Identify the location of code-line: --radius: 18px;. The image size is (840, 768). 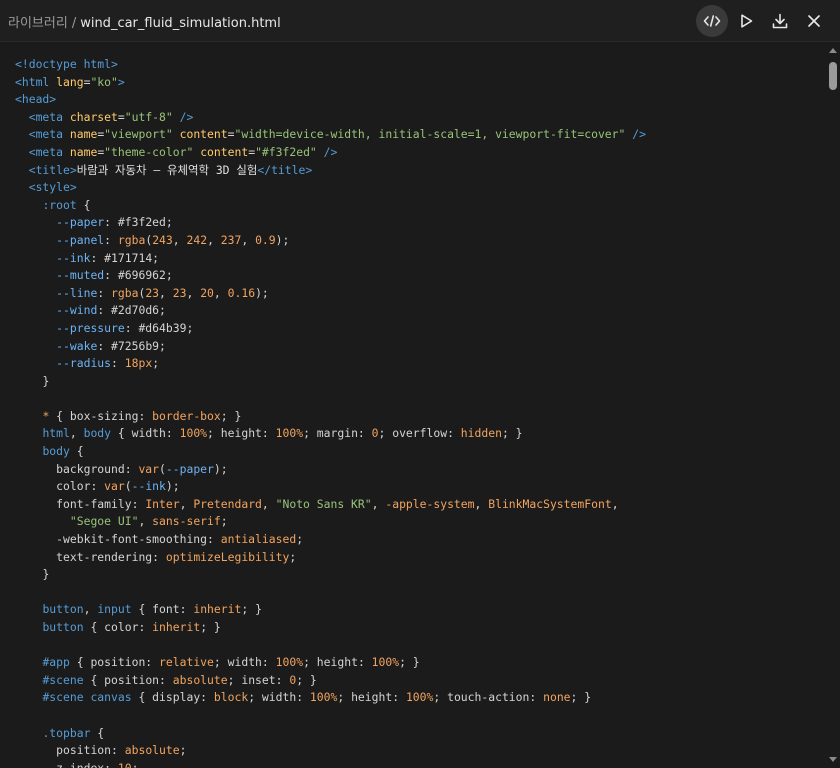
(413, 364).